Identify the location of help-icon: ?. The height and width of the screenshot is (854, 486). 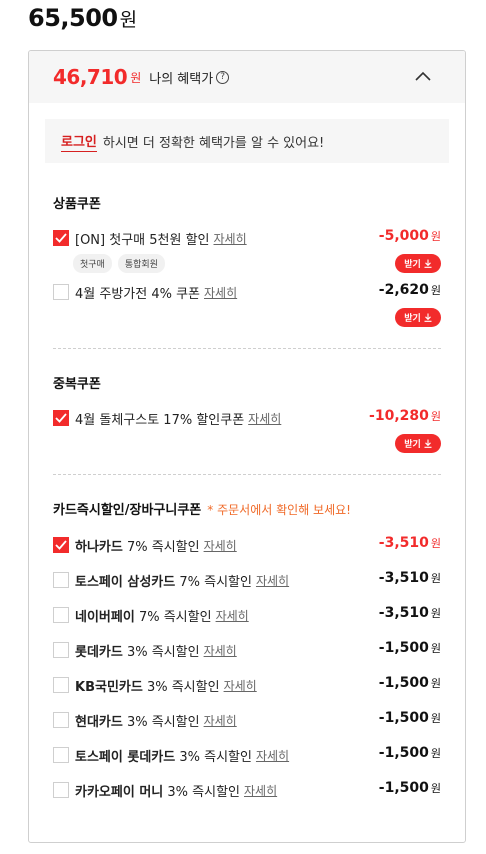
(223, 77).